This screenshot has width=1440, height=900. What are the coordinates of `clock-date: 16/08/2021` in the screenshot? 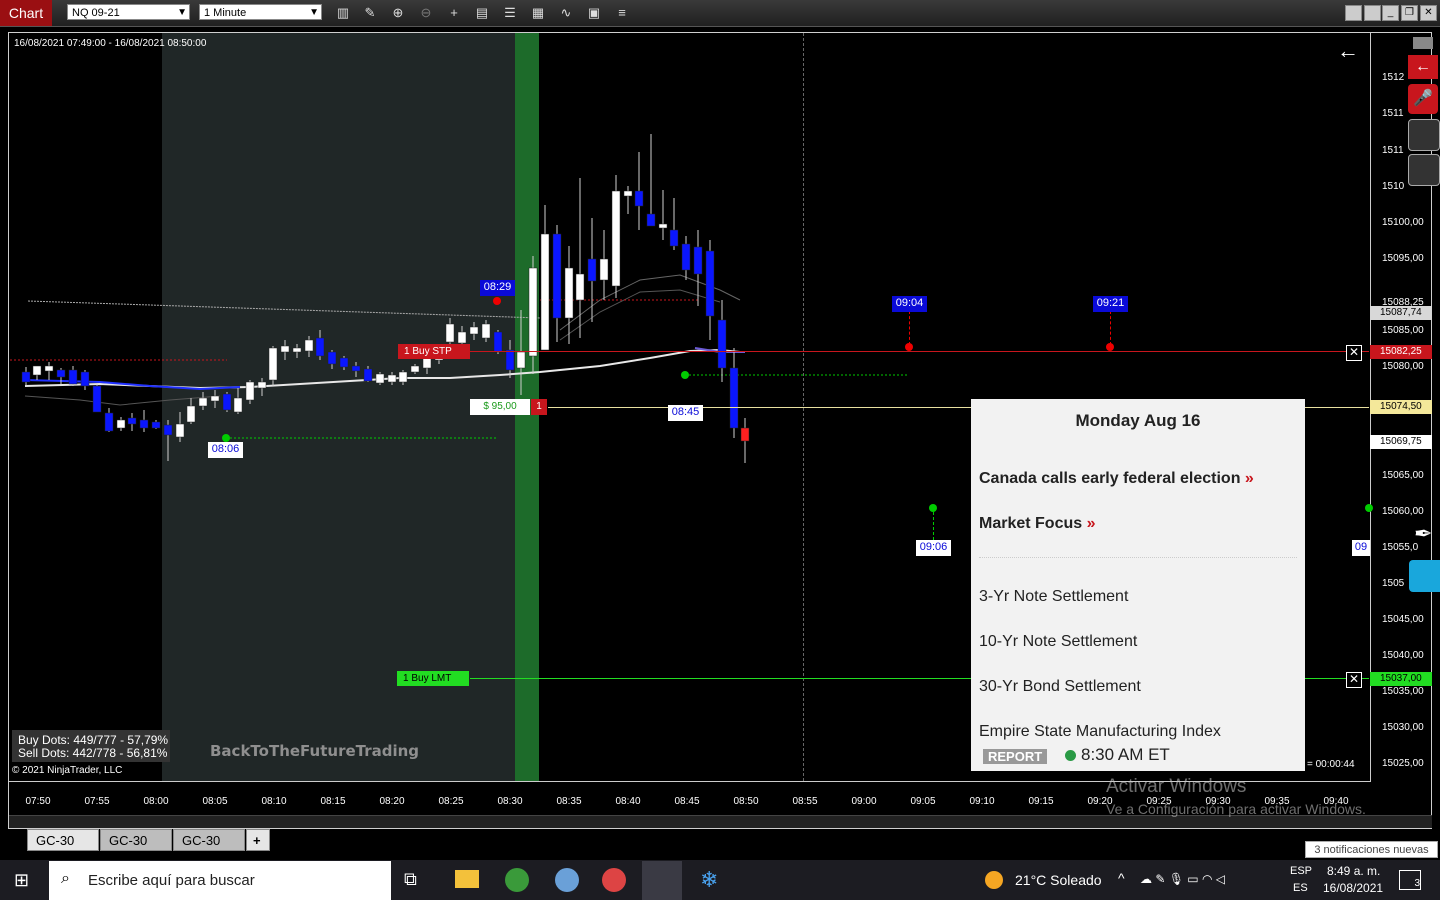 It's located at (1353, 888).